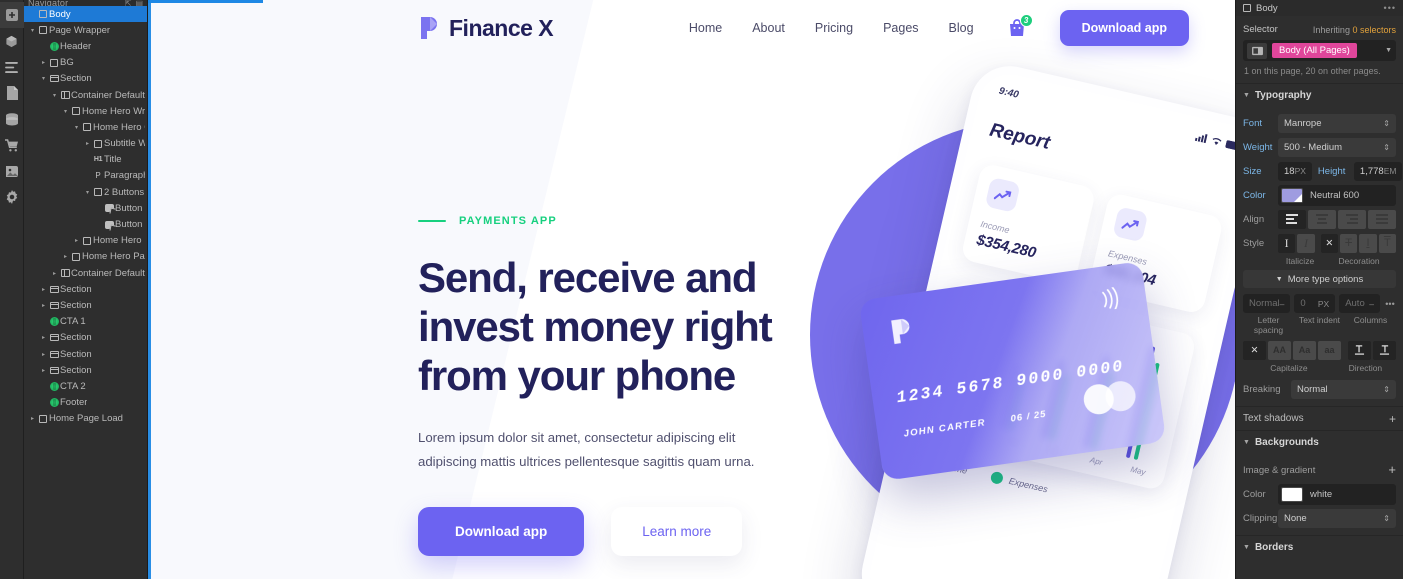 The height and width of the screenshot is (579, 1403). What do you see at coordinates (1124, 28) in the screenshot?
I see `nav-download-app-button: Download app` at bounding box center [1124, 28].